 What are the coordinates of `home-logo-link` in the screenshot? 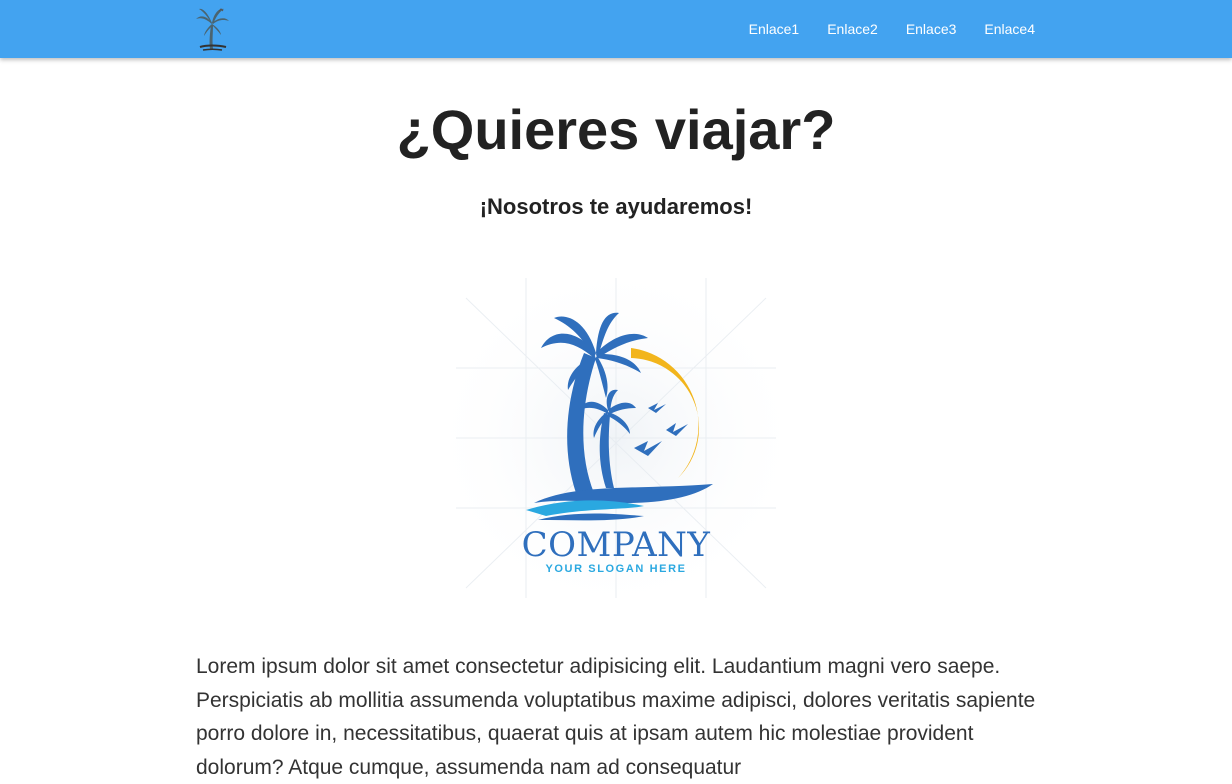 It's located at (212, 28).